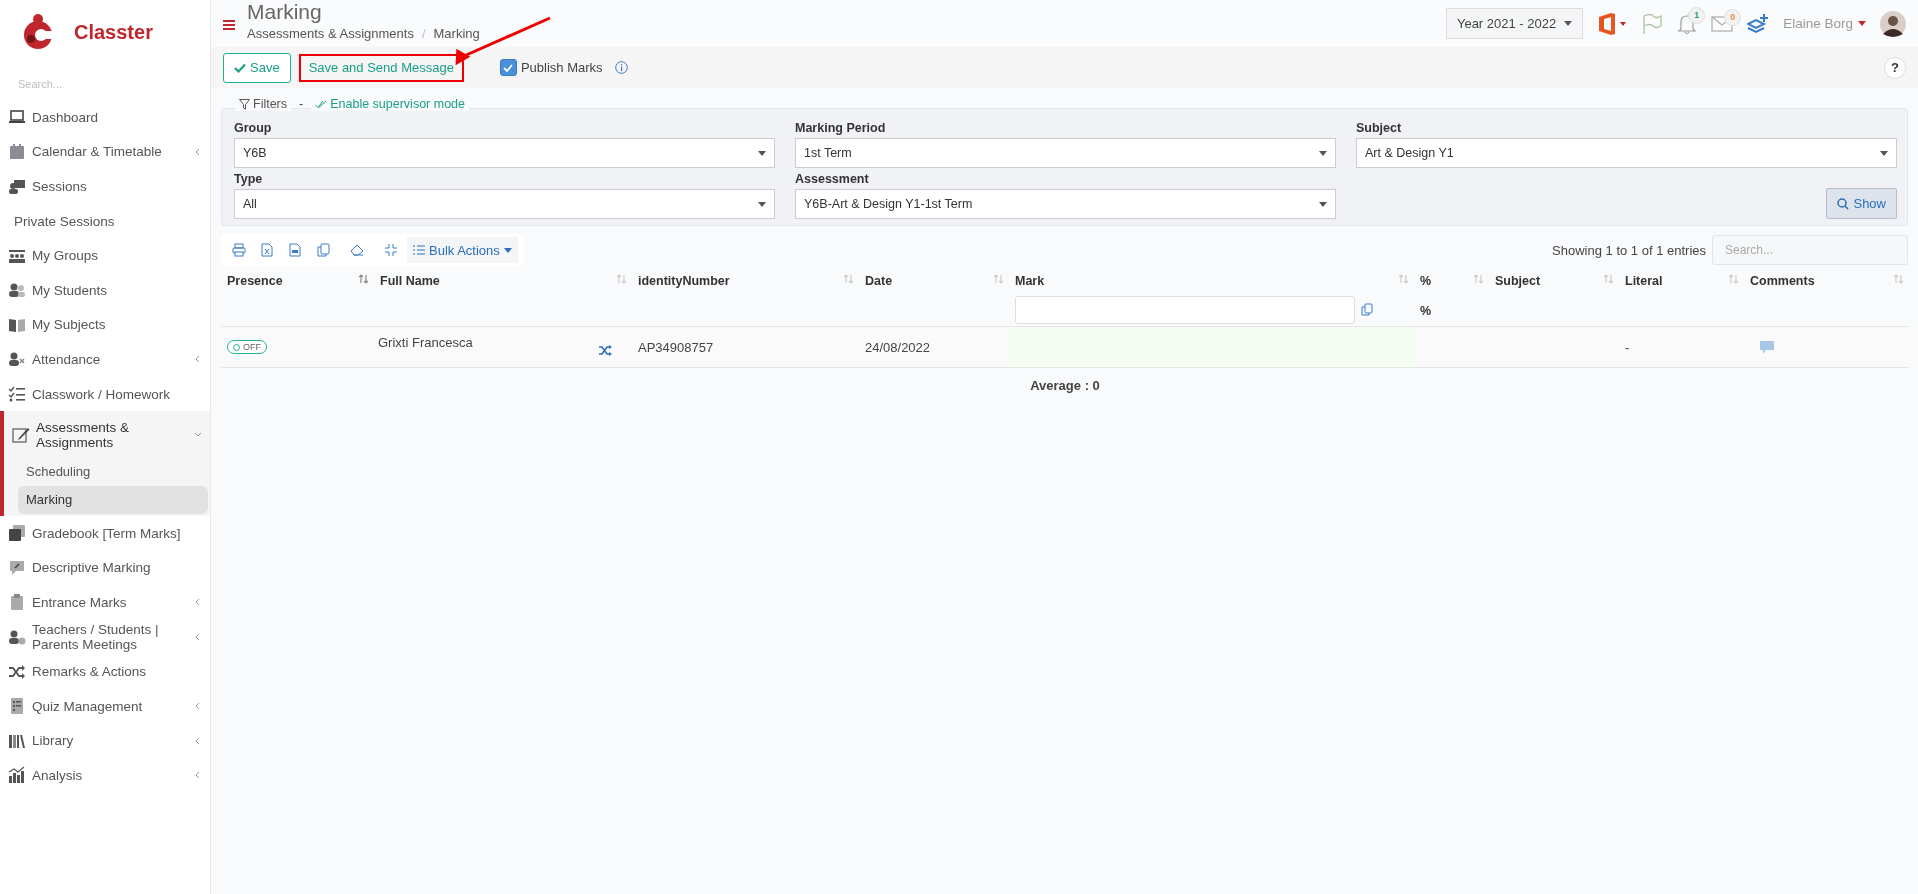  I want to click on sidebar-item: My Subjects, so click(105, 325).